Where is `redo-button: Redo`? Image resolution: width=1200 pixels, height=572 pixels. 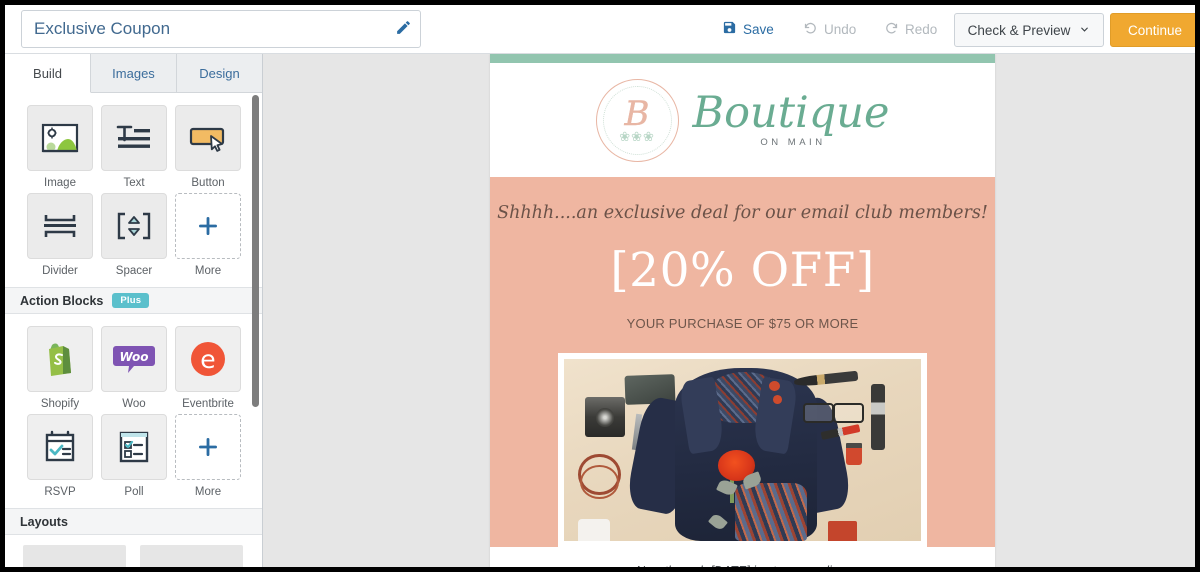
redo-button: Redo is located at coordinates (910, 29).